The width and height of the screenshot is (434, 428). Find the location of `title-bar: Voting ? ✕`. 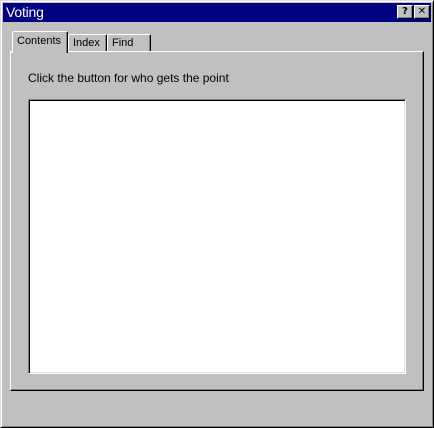

title-bar: Voting ? ✕ is located at coordinates (217, 12).